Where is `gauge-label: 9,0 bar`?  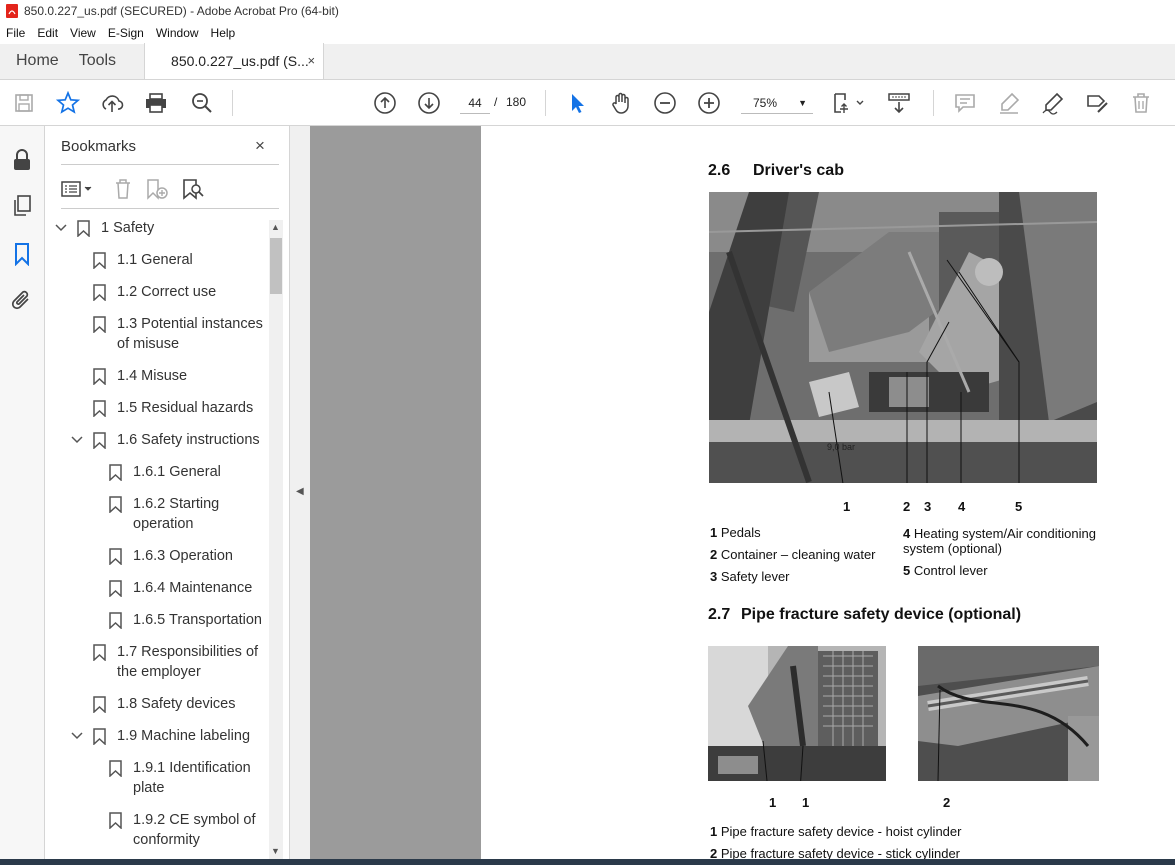
gauge-label: 9,0 bar is located at coordinates (841, 447).